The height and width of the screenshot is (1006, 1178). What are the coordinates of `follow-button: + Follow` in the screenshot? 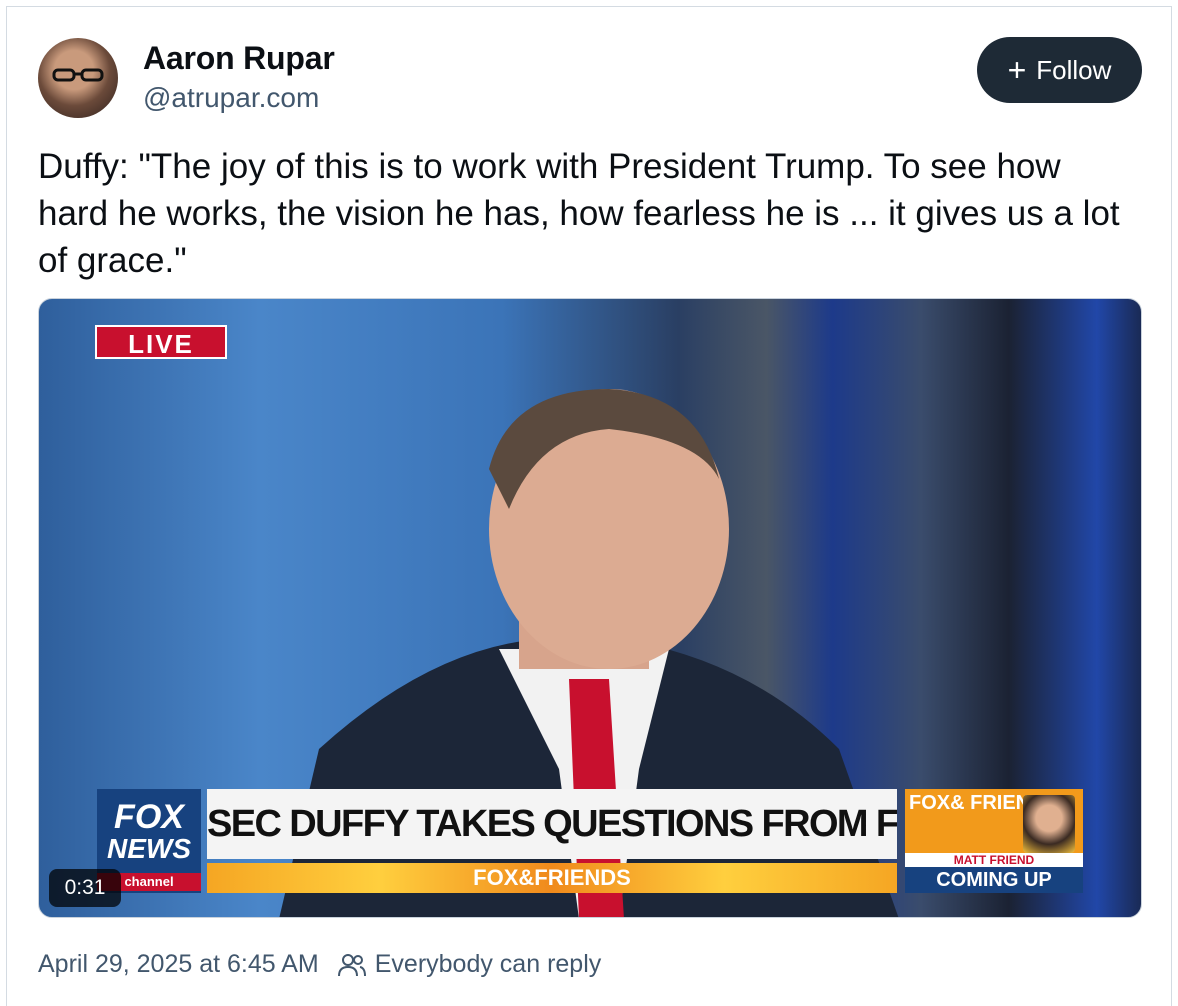 It's located at (1059, 70).